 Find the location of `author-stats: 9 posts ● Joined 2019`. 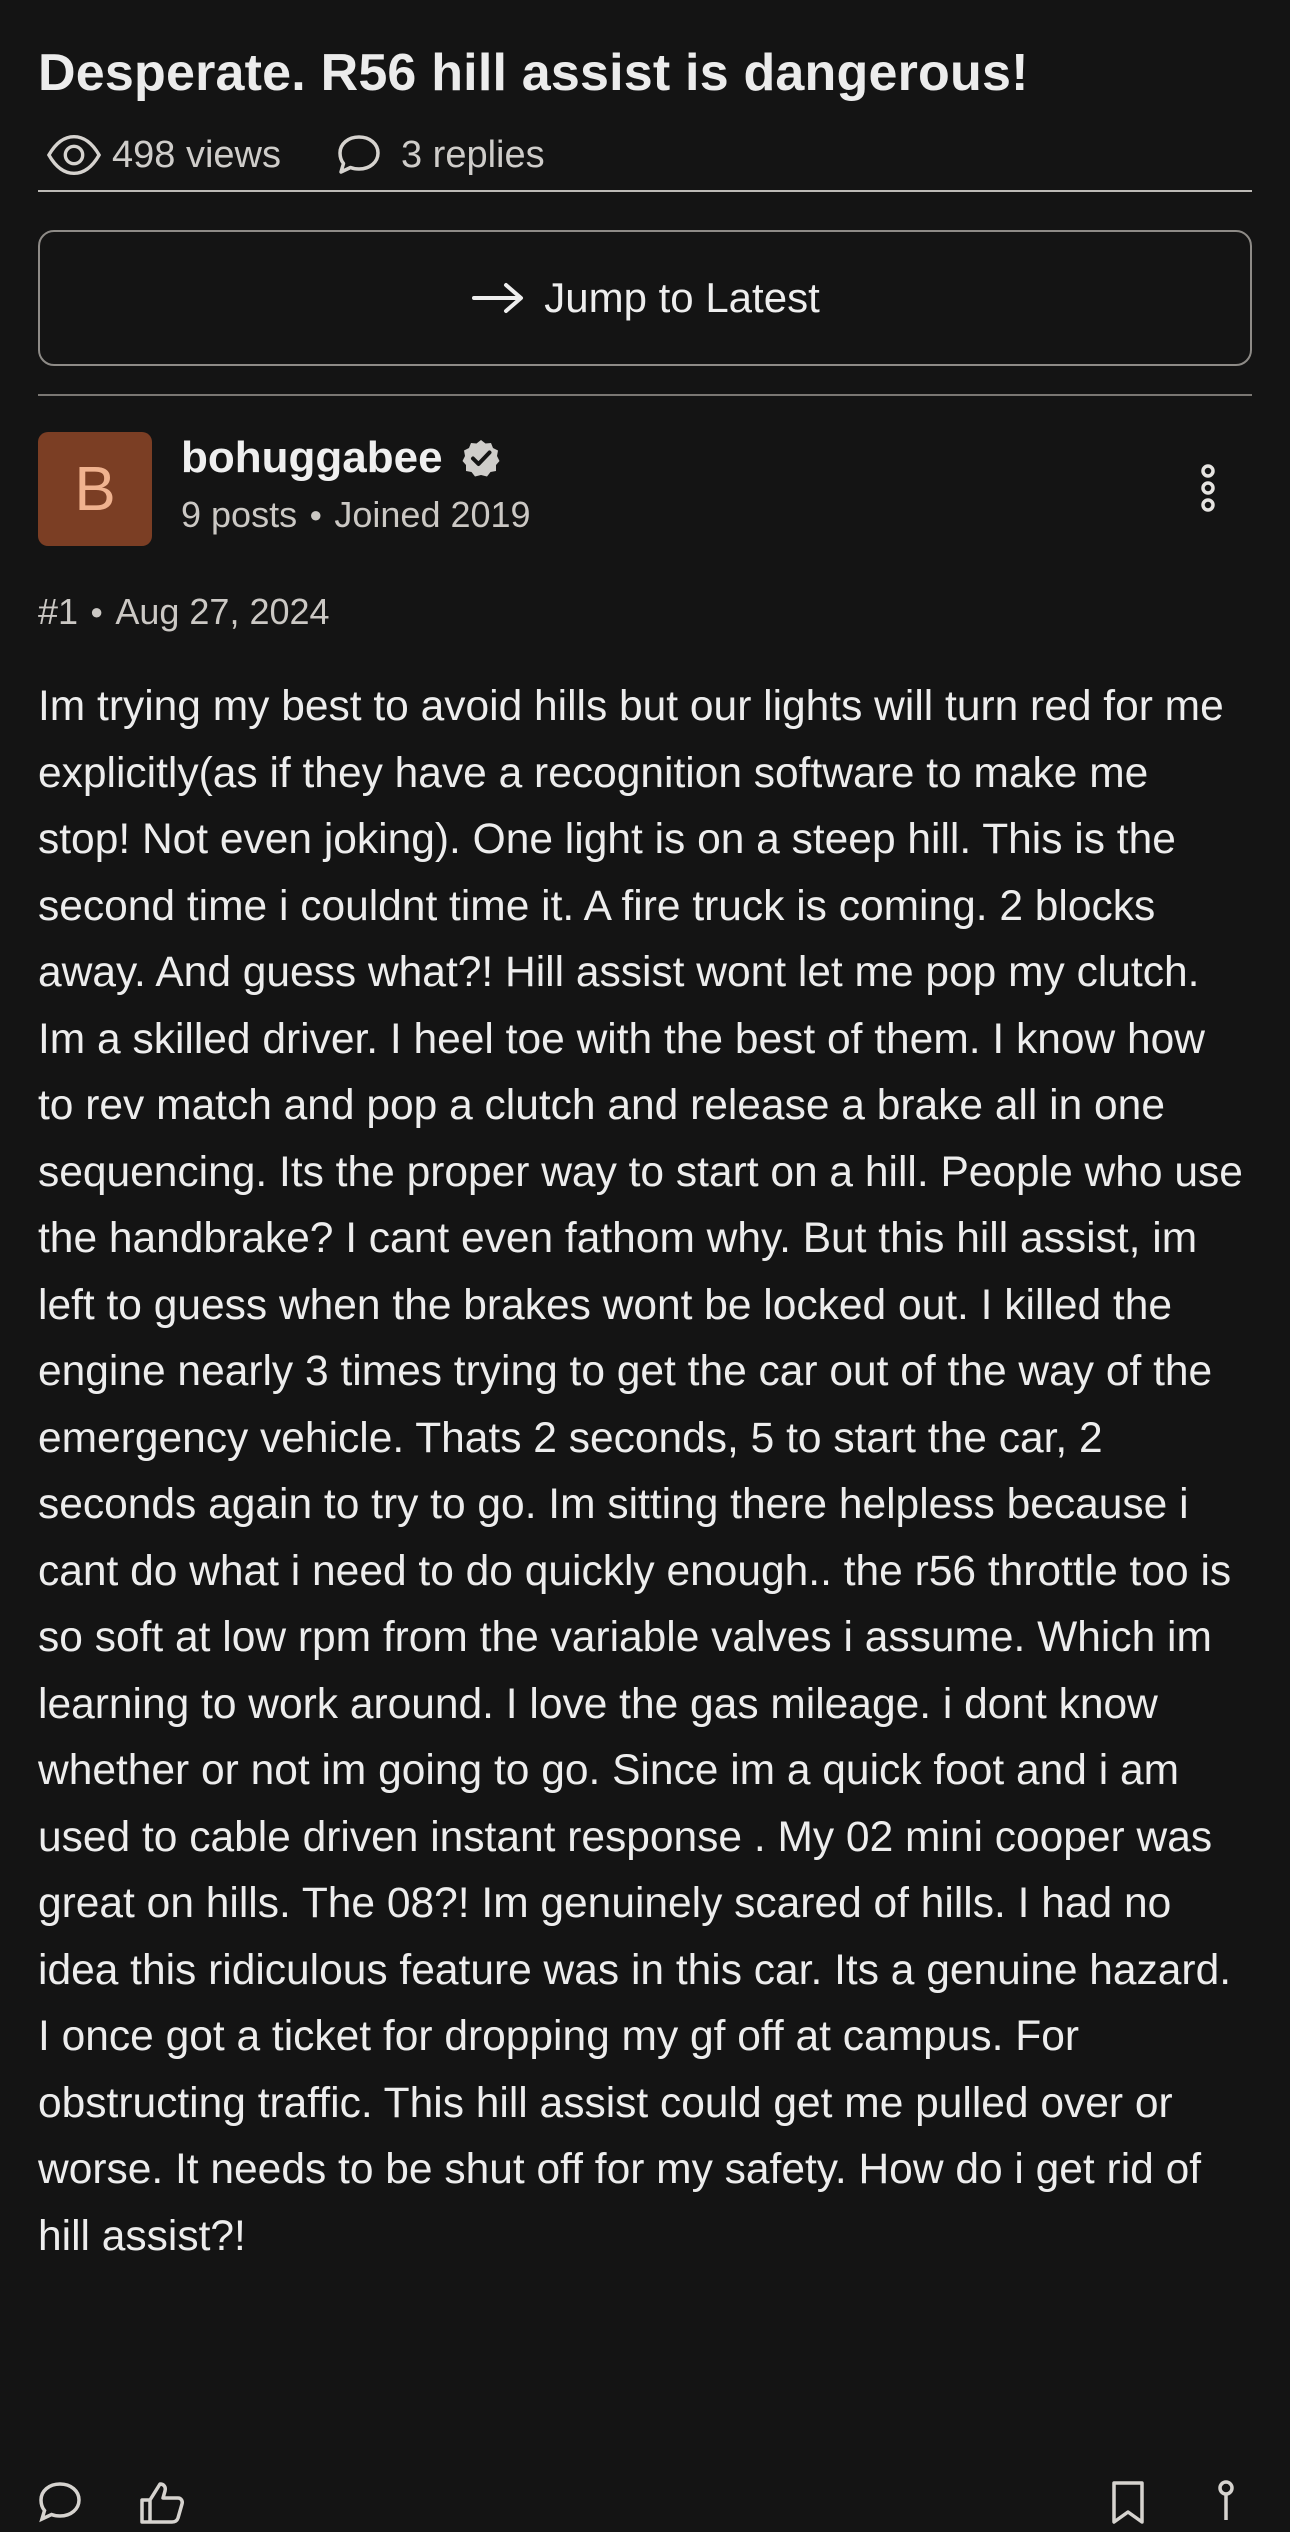

author-stats: 9 posts ● Joined 2019 is located at coordinates (356, 515).